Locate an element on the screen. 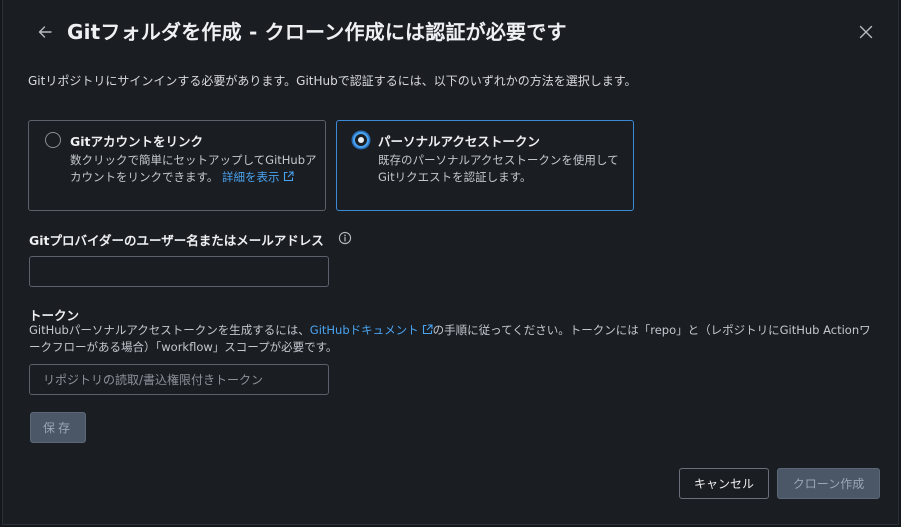 The height and width of the screenshot is (527, 901). cancel-button: キャンセル is located at coordinates (724, 483).